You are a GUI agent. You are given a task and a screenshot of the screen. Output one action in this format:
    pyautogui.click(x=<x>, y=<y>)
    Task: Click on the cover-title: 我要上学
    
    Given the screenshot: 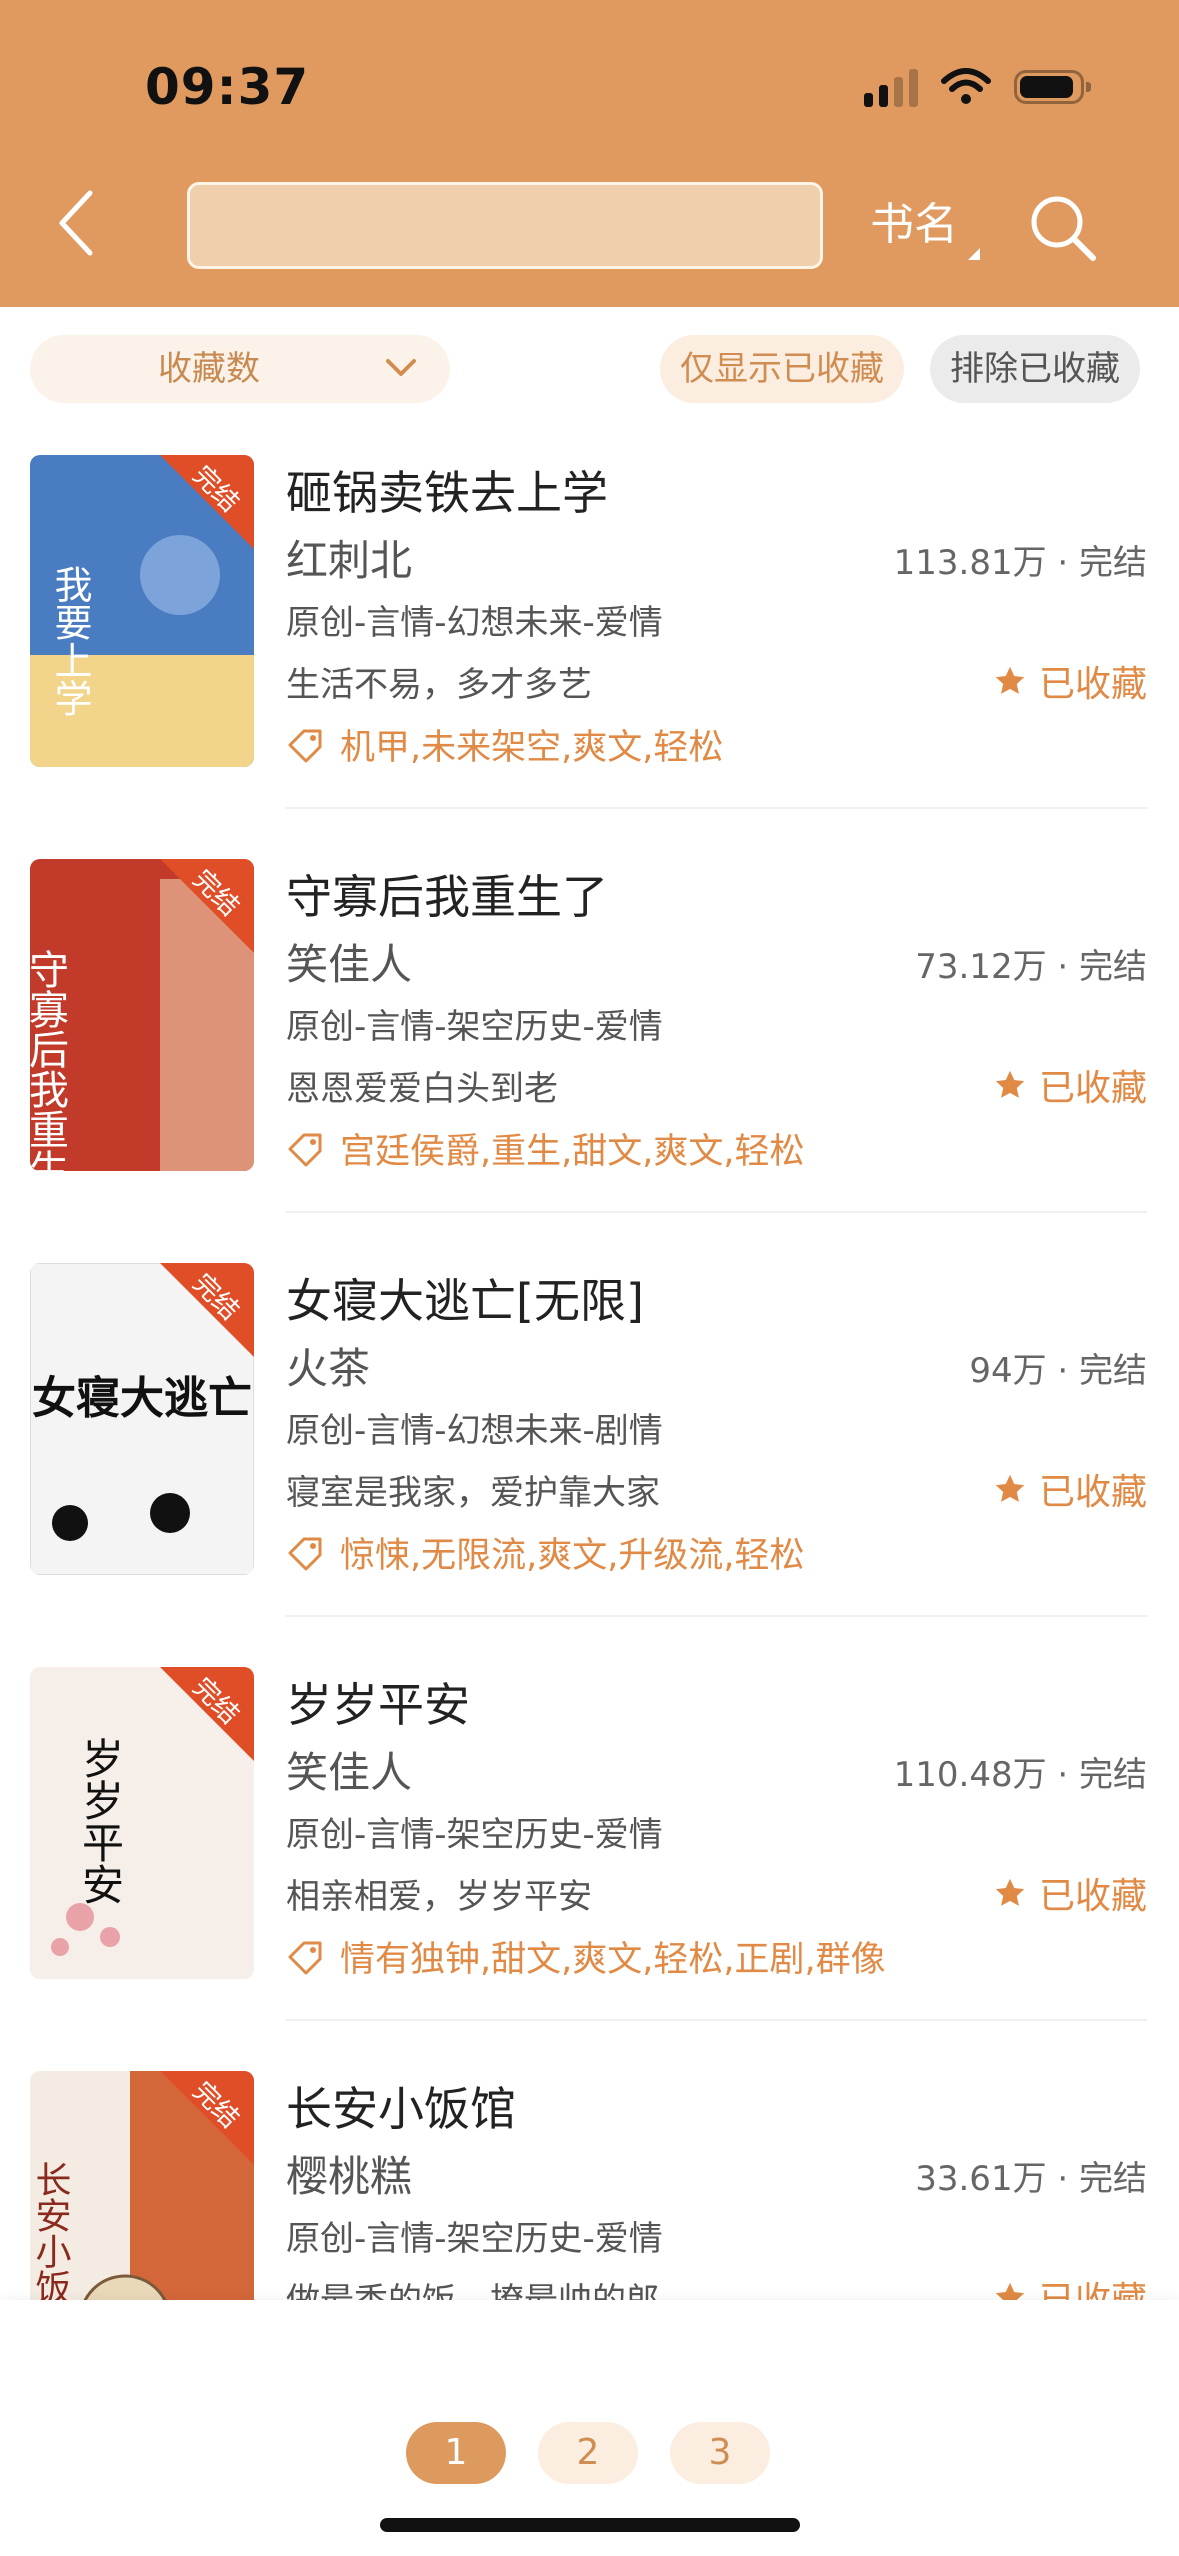 What is the action you would take?
    pyautogui.click(x=70, y=641)
    